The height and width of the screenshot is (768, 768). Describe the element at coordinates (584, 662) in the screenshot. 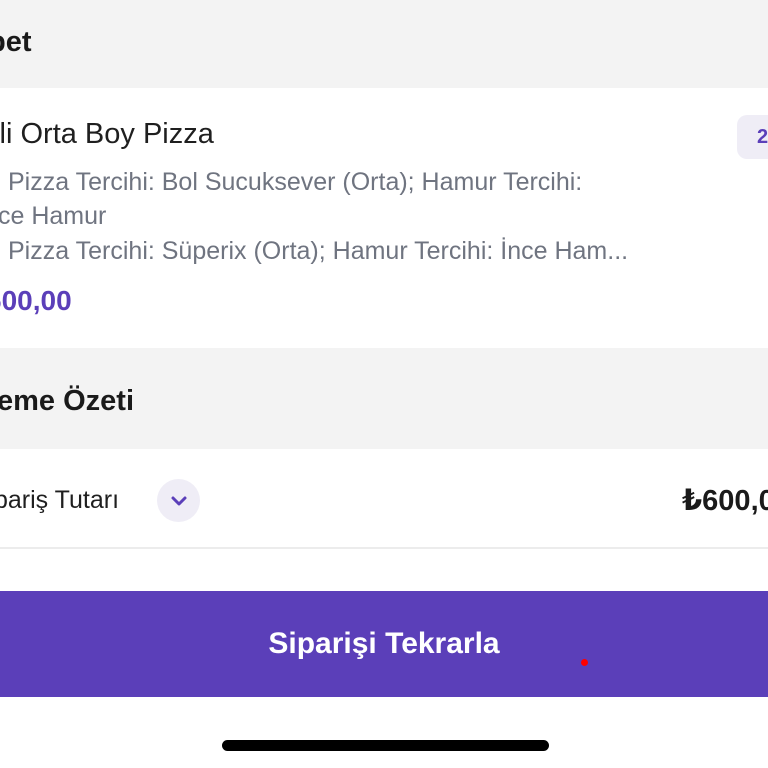

I see `touch-indicator` at that location.